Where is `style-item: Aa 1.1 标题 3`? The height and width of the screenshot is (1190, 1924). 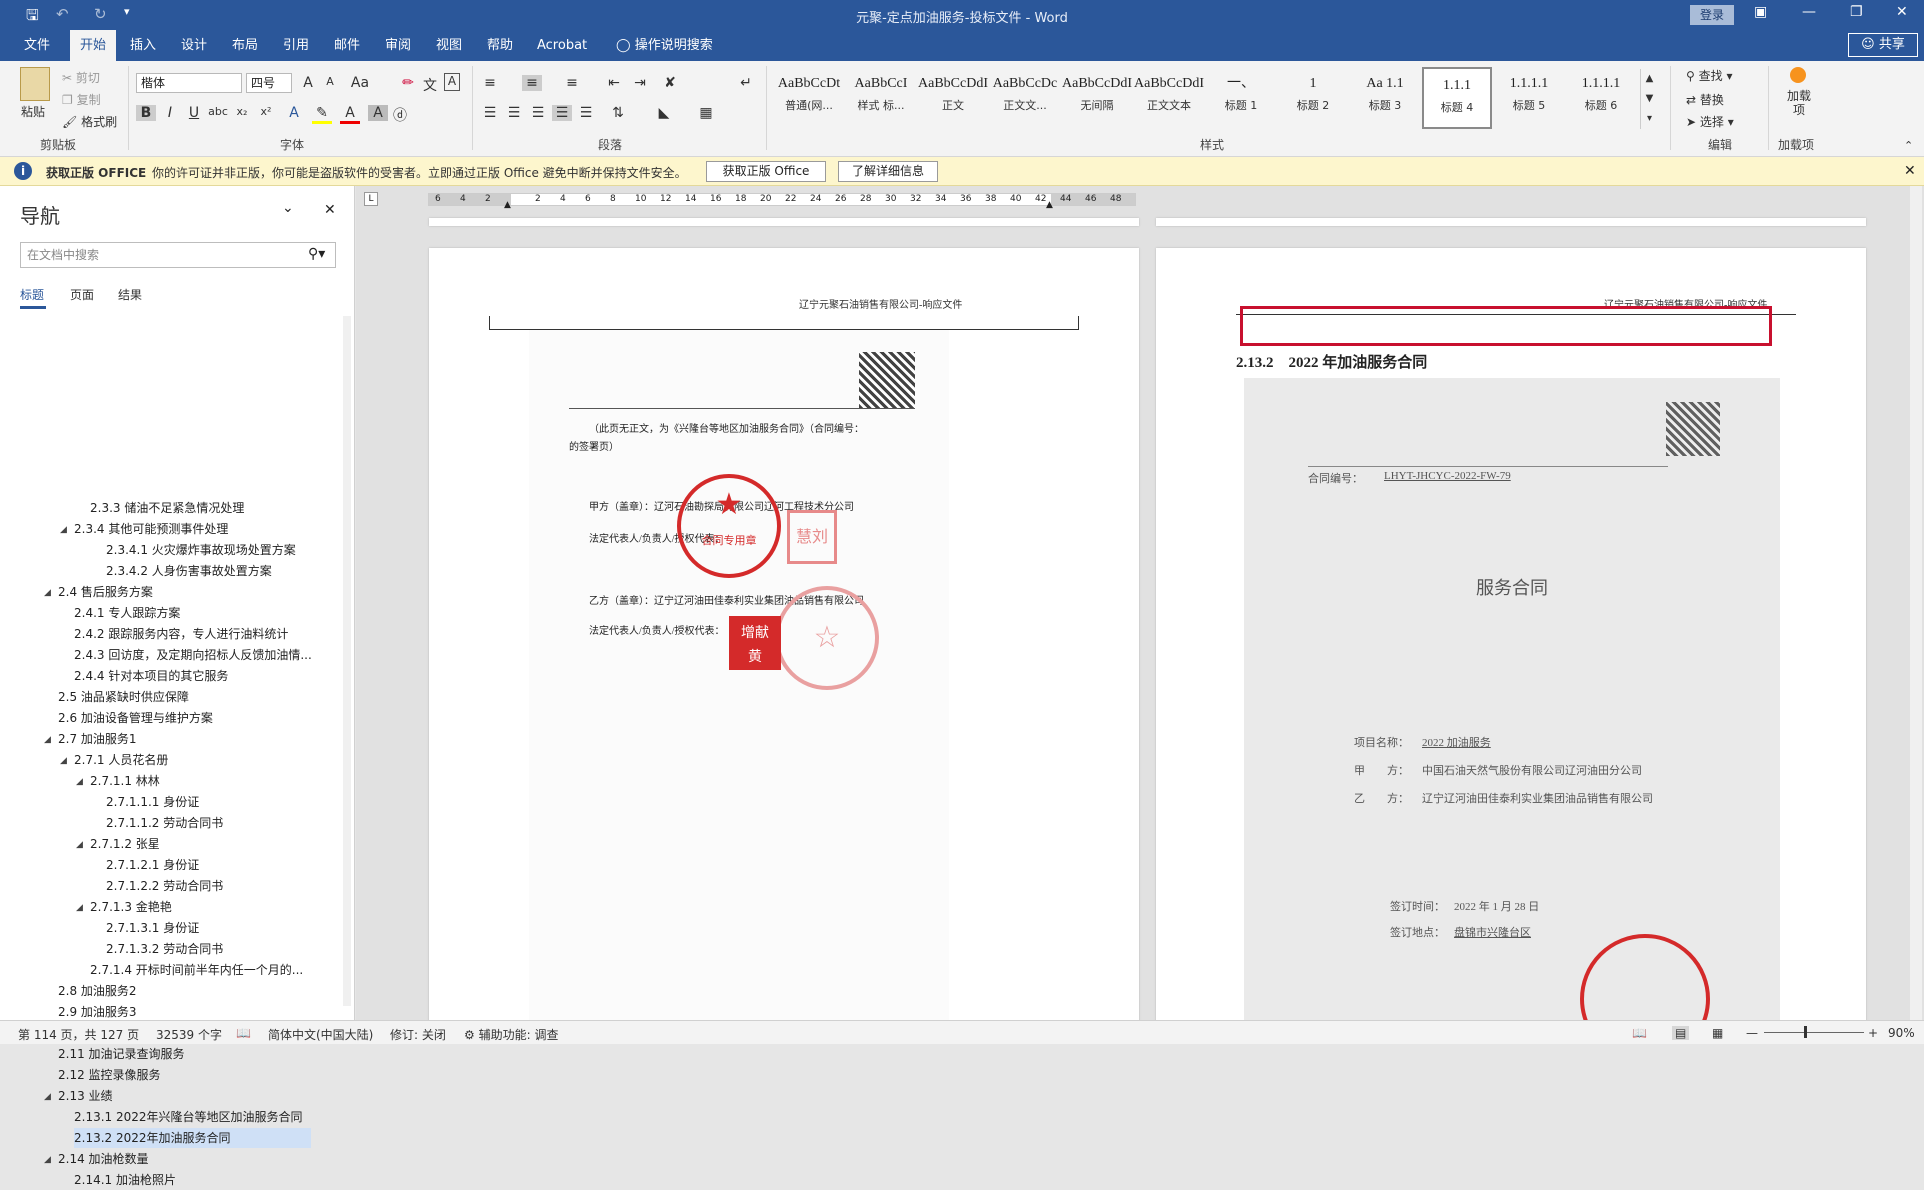
style-item: Aa 1.1 标题 3 is located at coordinates (1385, 98).